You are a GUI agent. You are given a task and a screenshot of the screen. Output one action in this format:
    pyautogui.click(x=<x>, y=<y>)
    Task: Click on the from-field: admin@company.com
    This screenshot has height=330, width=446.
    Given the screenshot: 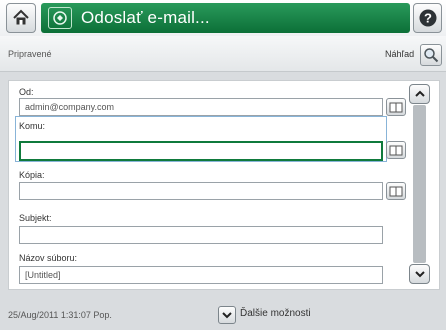 What is the action you would take?
    pyautogui.click(x=201, y=107)
    